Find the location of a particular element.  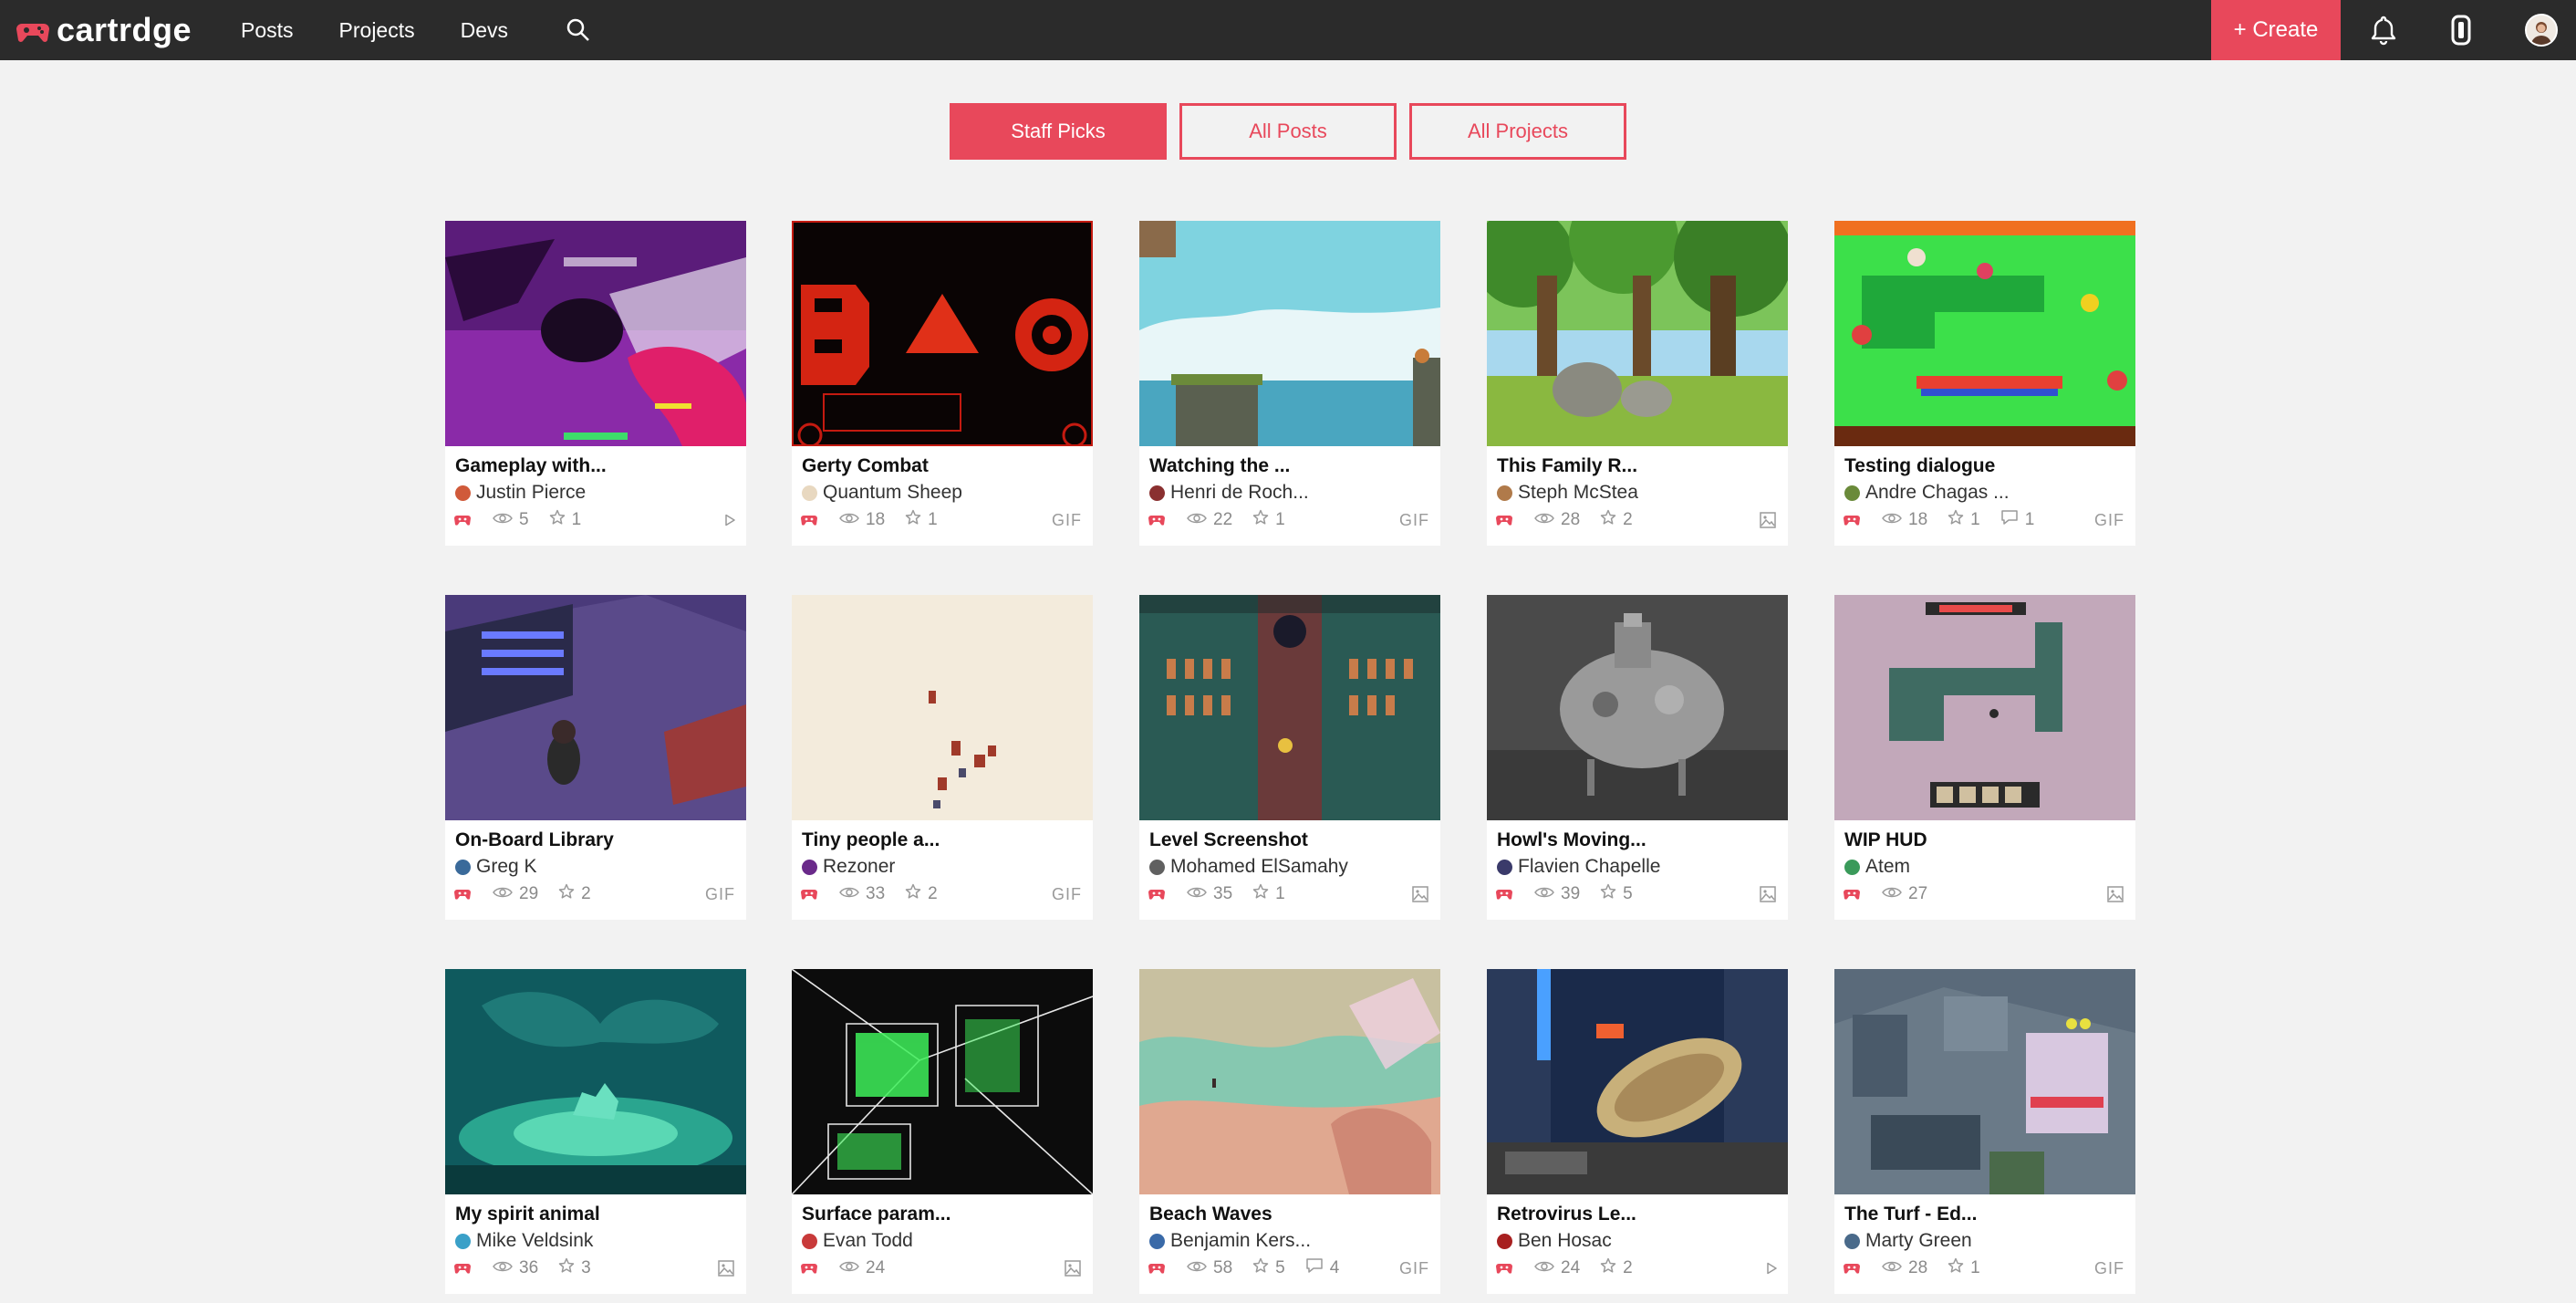

post-title: My spirit animal is located at coordinates (527, 1214).